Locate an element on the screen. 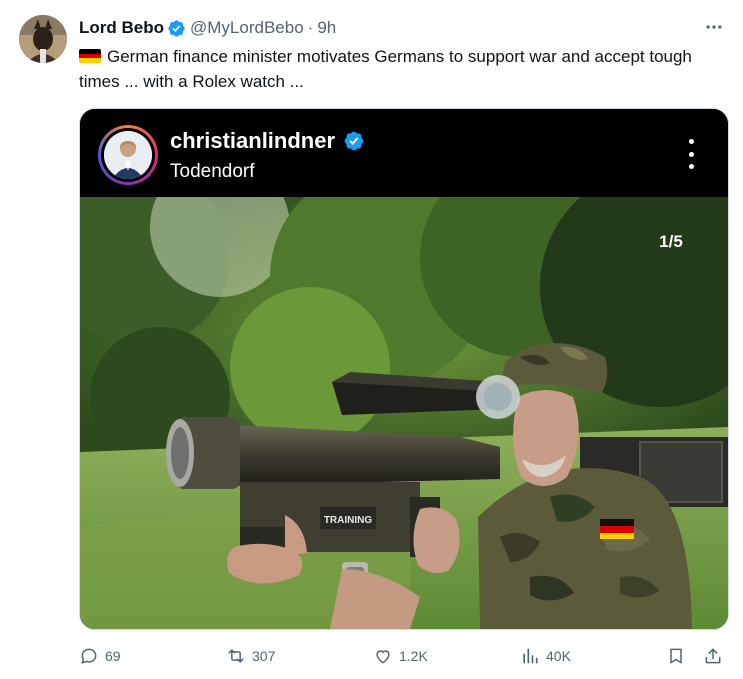 Image resolution: width=743 pixels, height=679 pixels. share-button is located at coordinates (716, 656).